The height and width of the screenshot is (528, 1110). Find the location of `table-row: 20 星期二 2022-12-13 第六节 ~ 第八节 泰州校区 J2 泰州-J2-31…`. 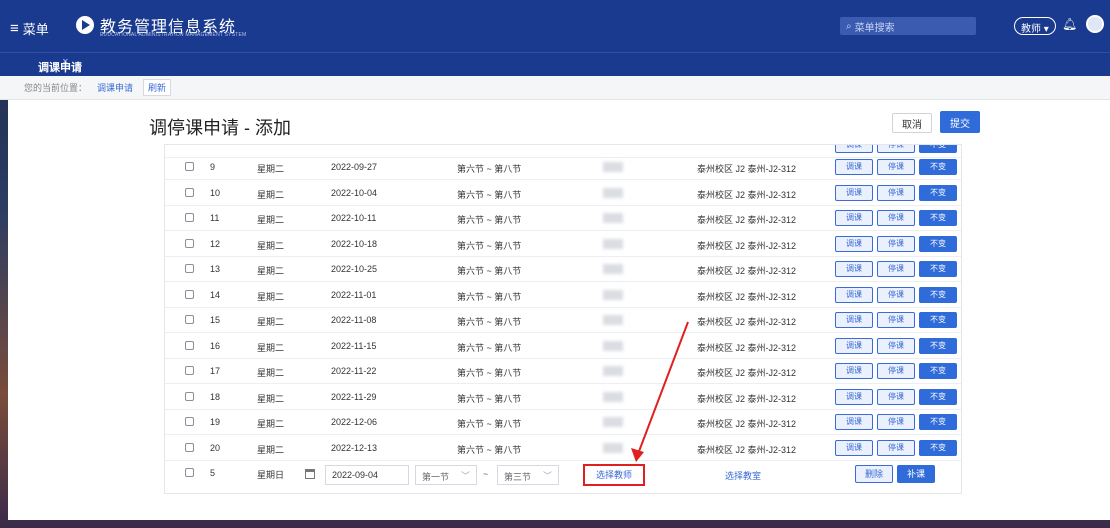

table-row: 20 星期二 2022-12-13 第六节 ~ 第八节 泰州校区 J2 泰州-J2-31… is located at coordinates (563, 448).